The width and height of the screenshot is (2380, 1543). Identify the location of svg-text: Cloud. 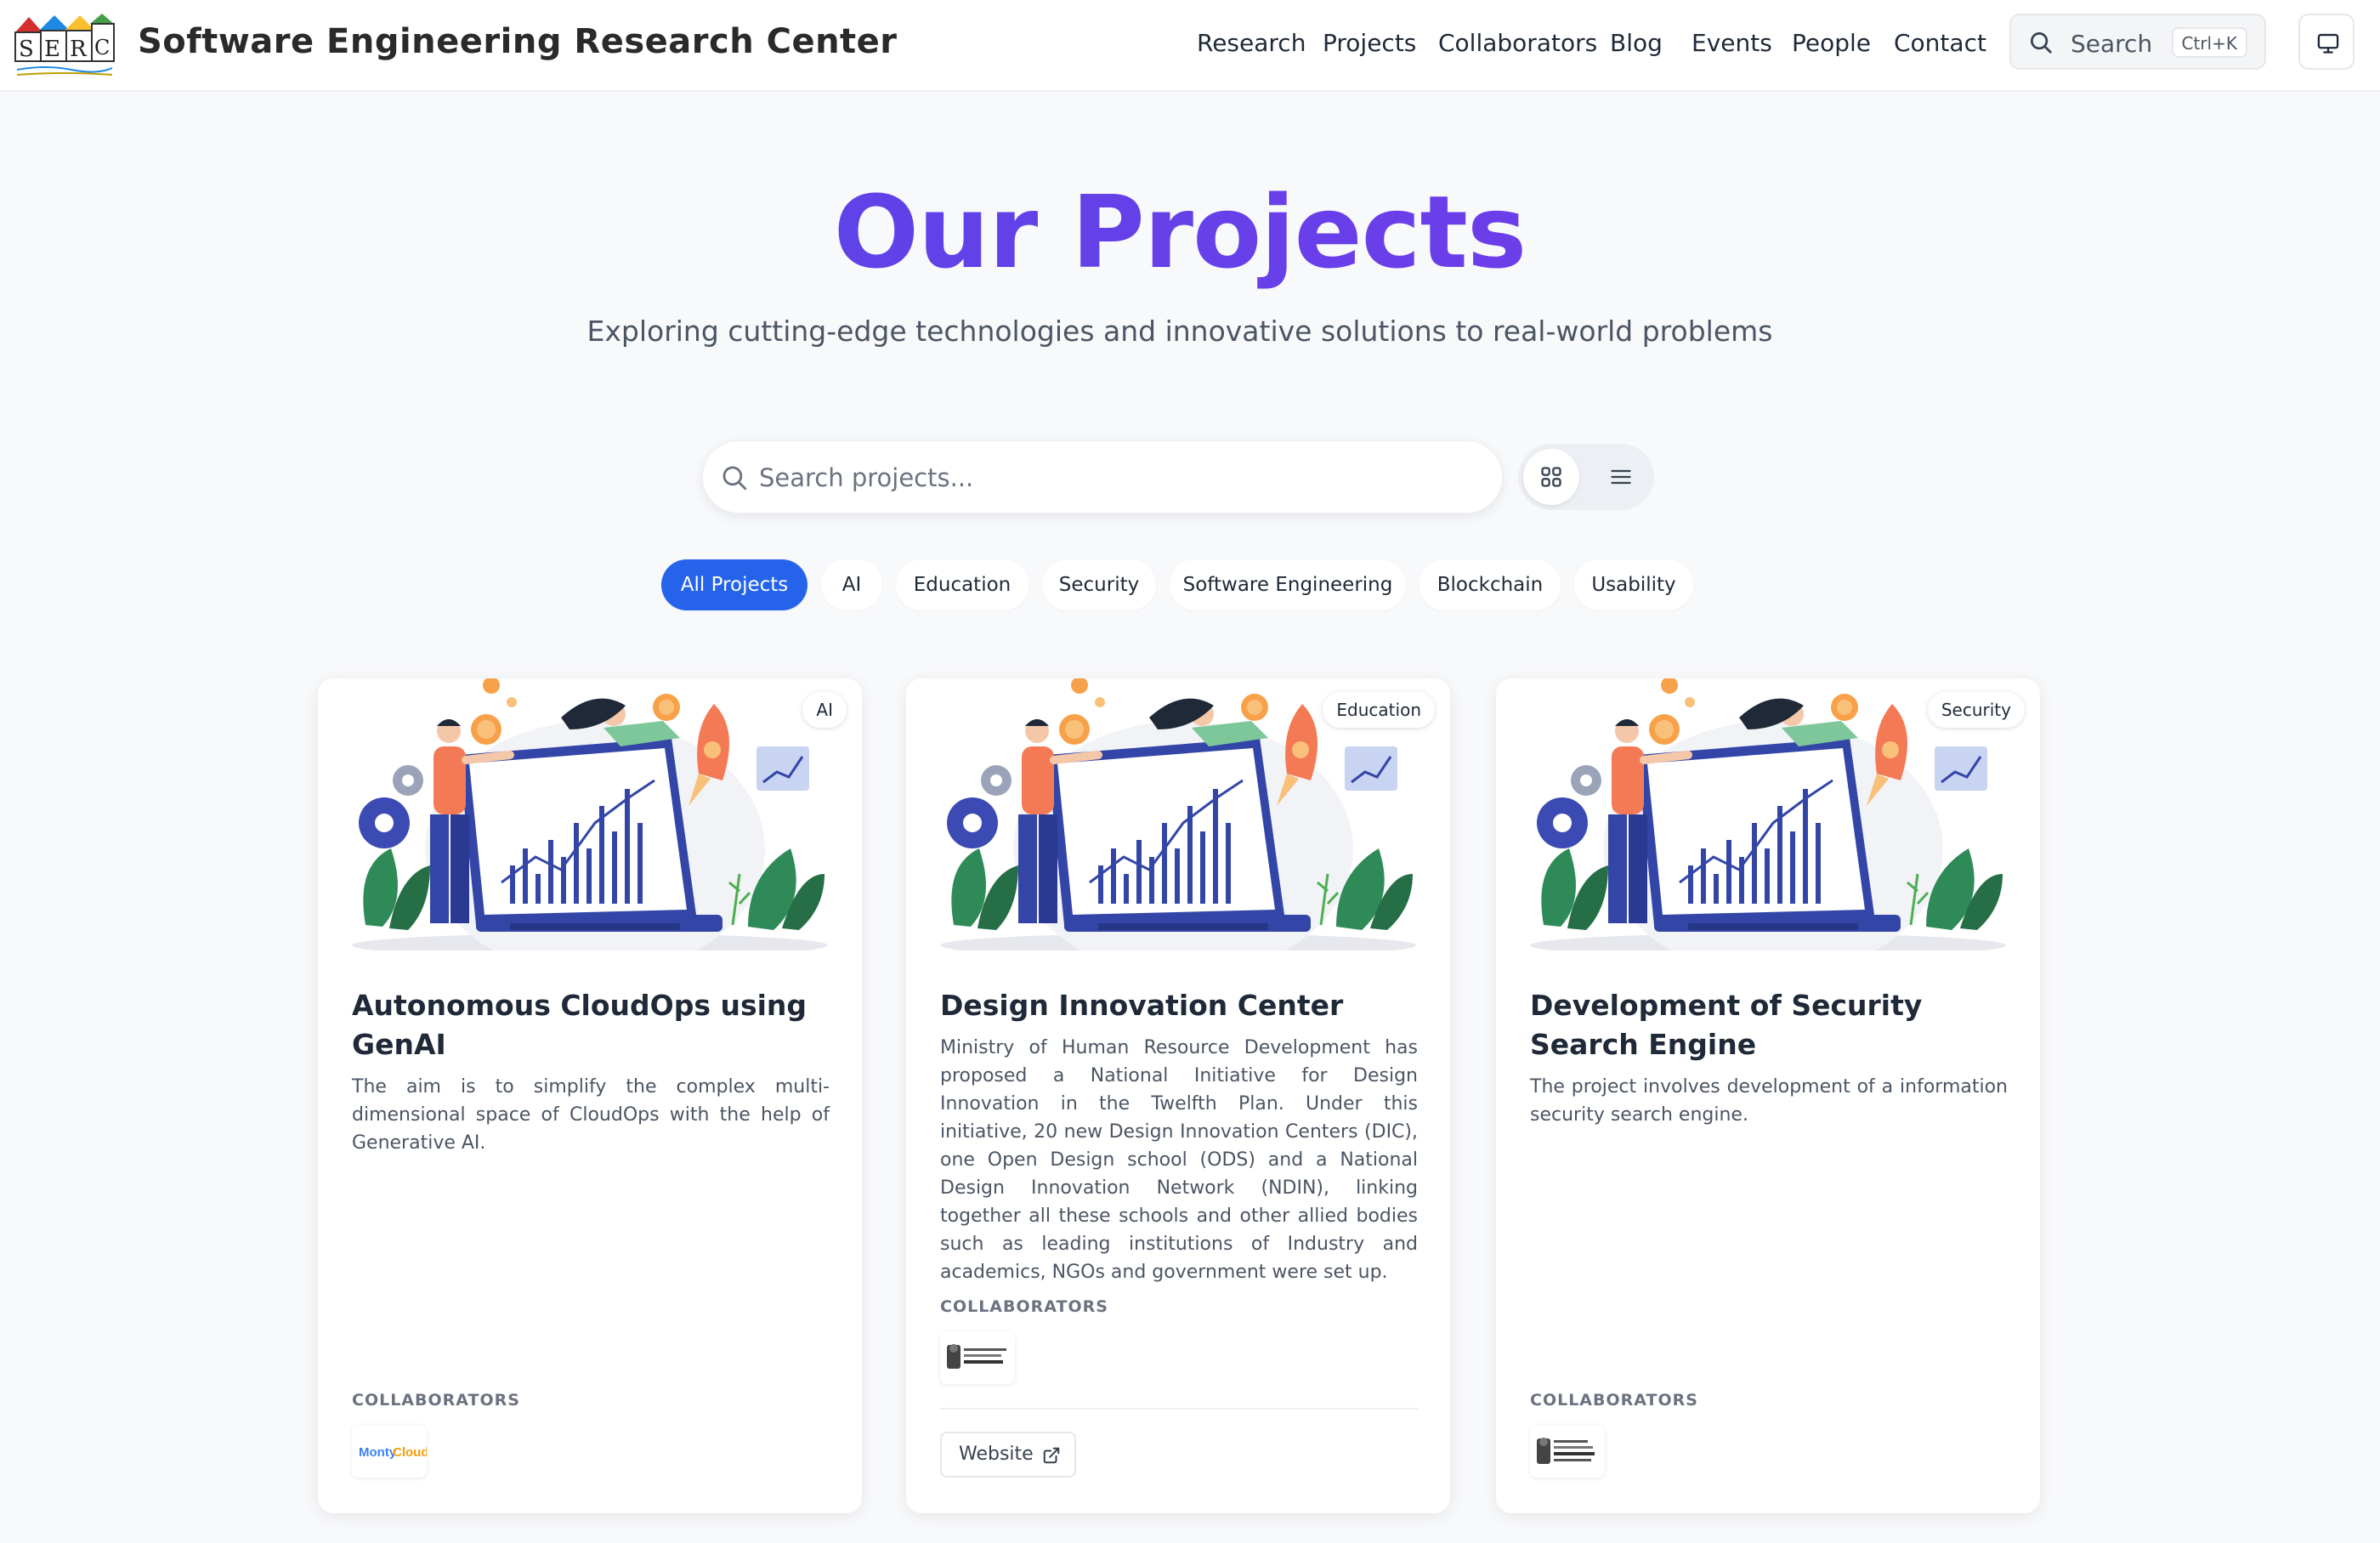
(410, 1452).